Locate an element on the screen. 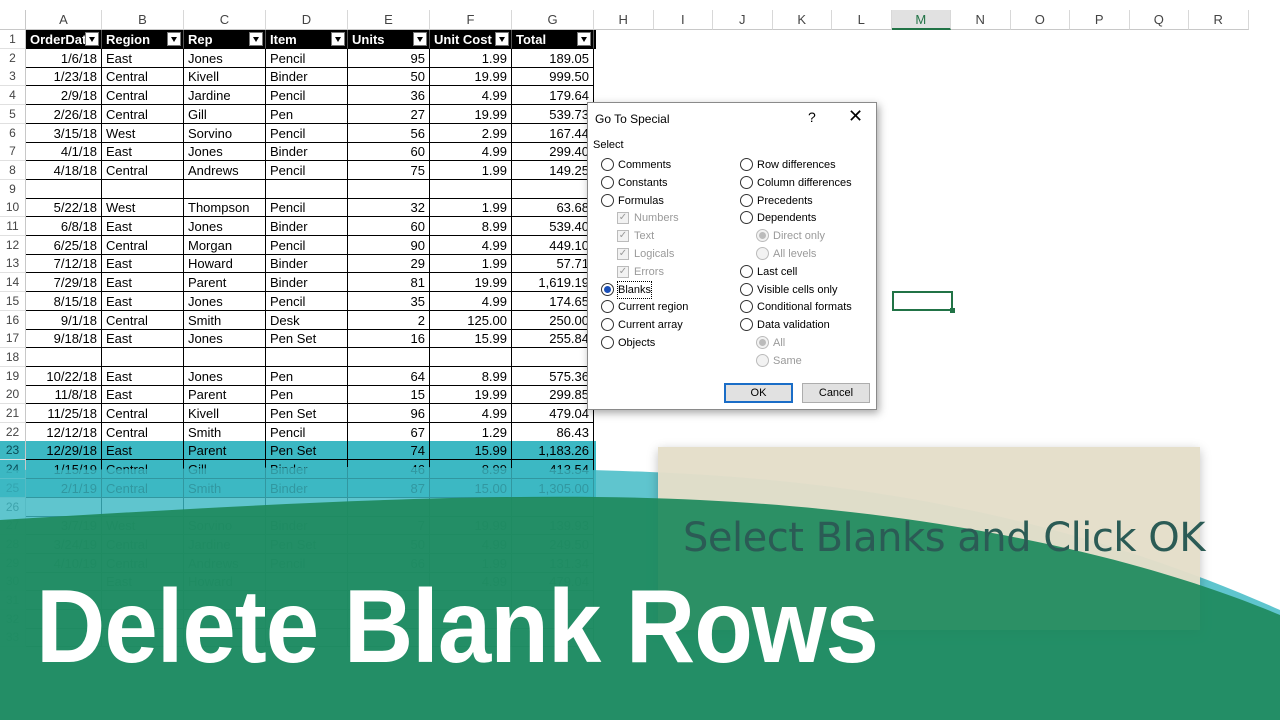 The image size is (1280, 720). table-cell: 7/29/18 is located at coordinates (64, 283).